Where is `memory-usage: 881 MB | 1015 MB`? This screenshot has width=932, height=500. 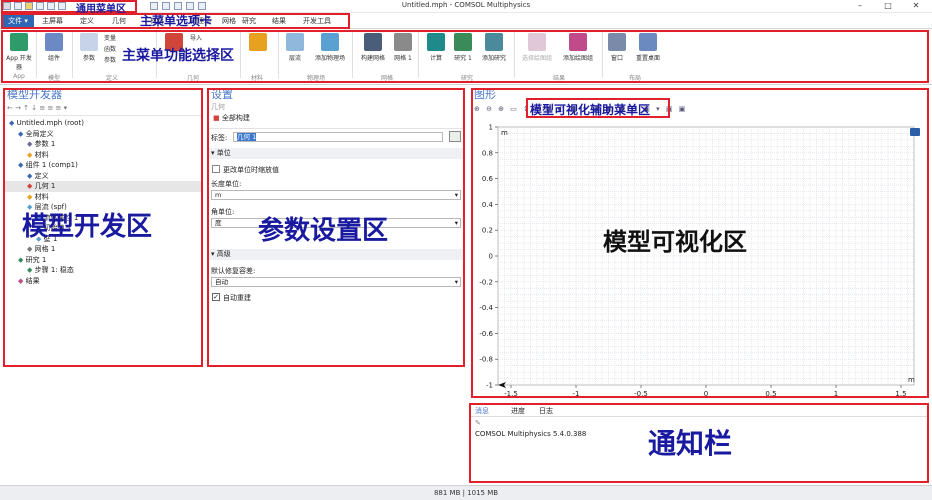
memory-usage: 881 MB | 1015 MB is located at coordinates (466, 493).